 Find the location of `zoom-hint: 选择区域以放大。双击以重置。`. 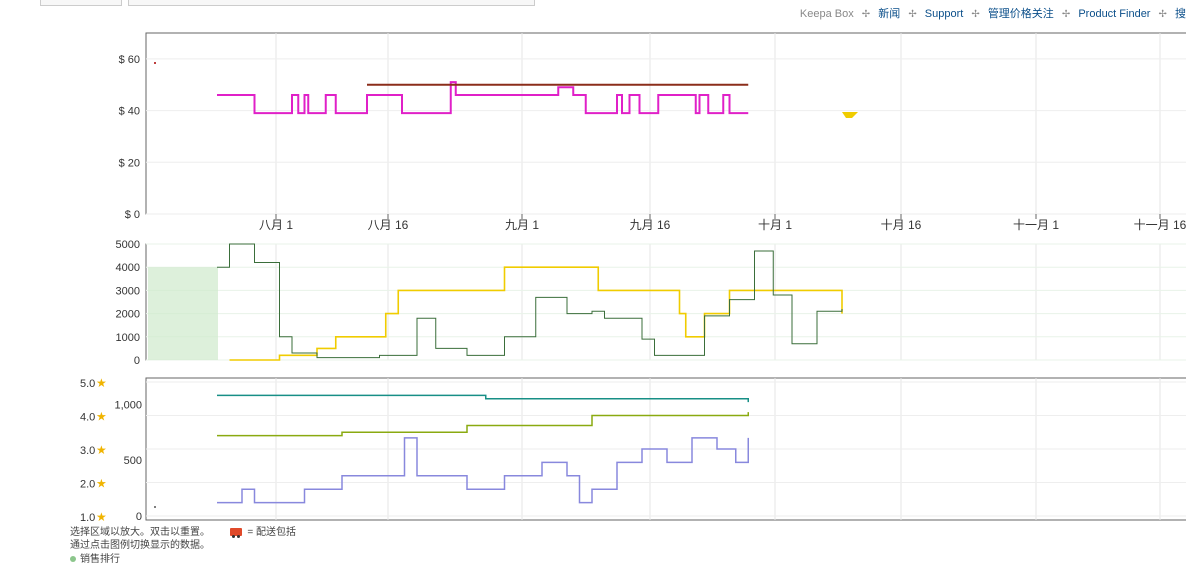

zoom-hint: 选择区域以放大。双击以重置。 is located at coordinates (140, 532).